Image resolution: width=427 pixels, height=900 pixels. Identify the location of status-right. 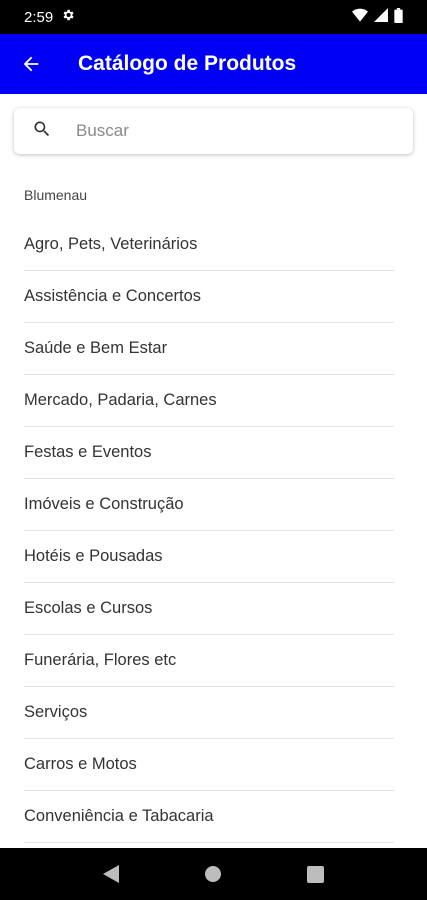
(377, 17).